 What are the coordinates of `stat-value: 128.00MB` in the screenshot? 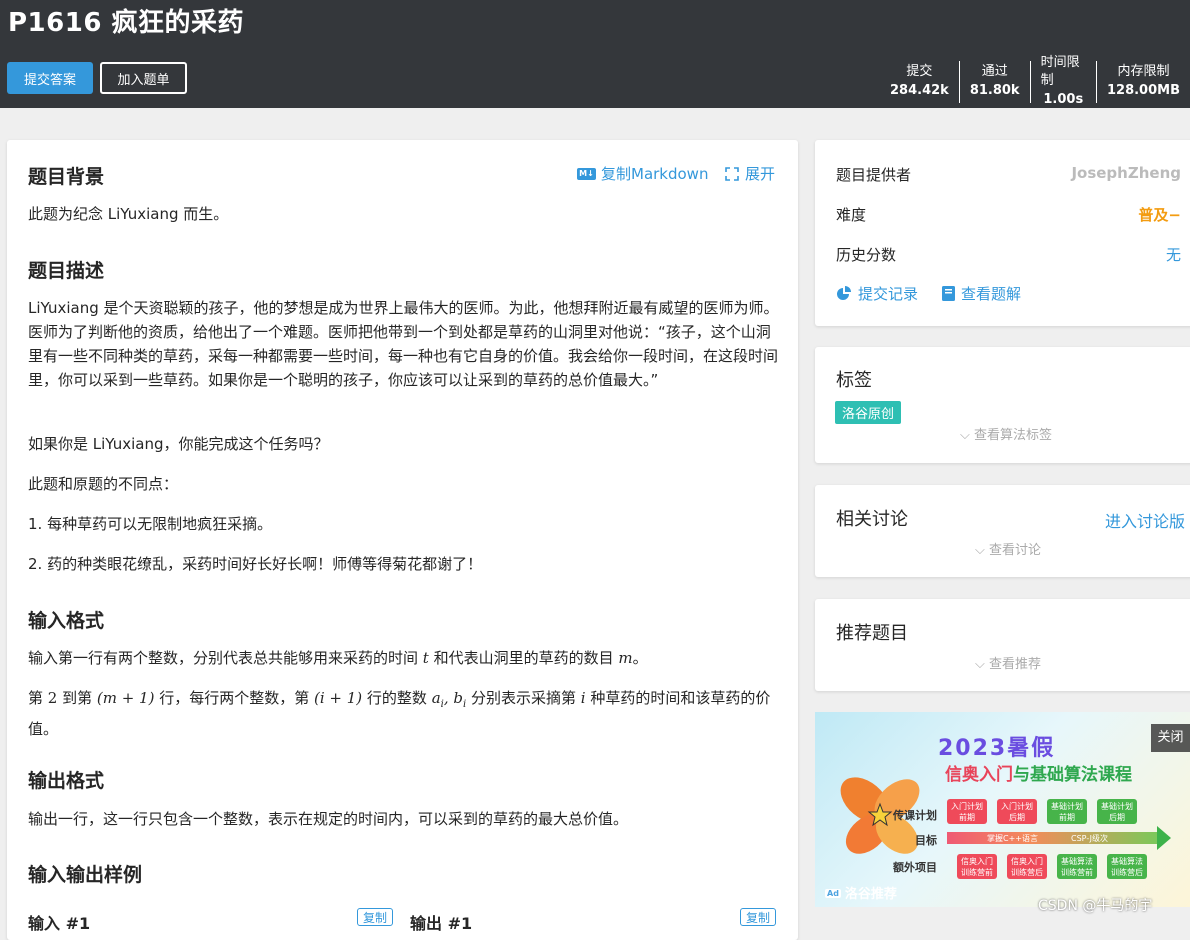 It's located at (1143, 90).